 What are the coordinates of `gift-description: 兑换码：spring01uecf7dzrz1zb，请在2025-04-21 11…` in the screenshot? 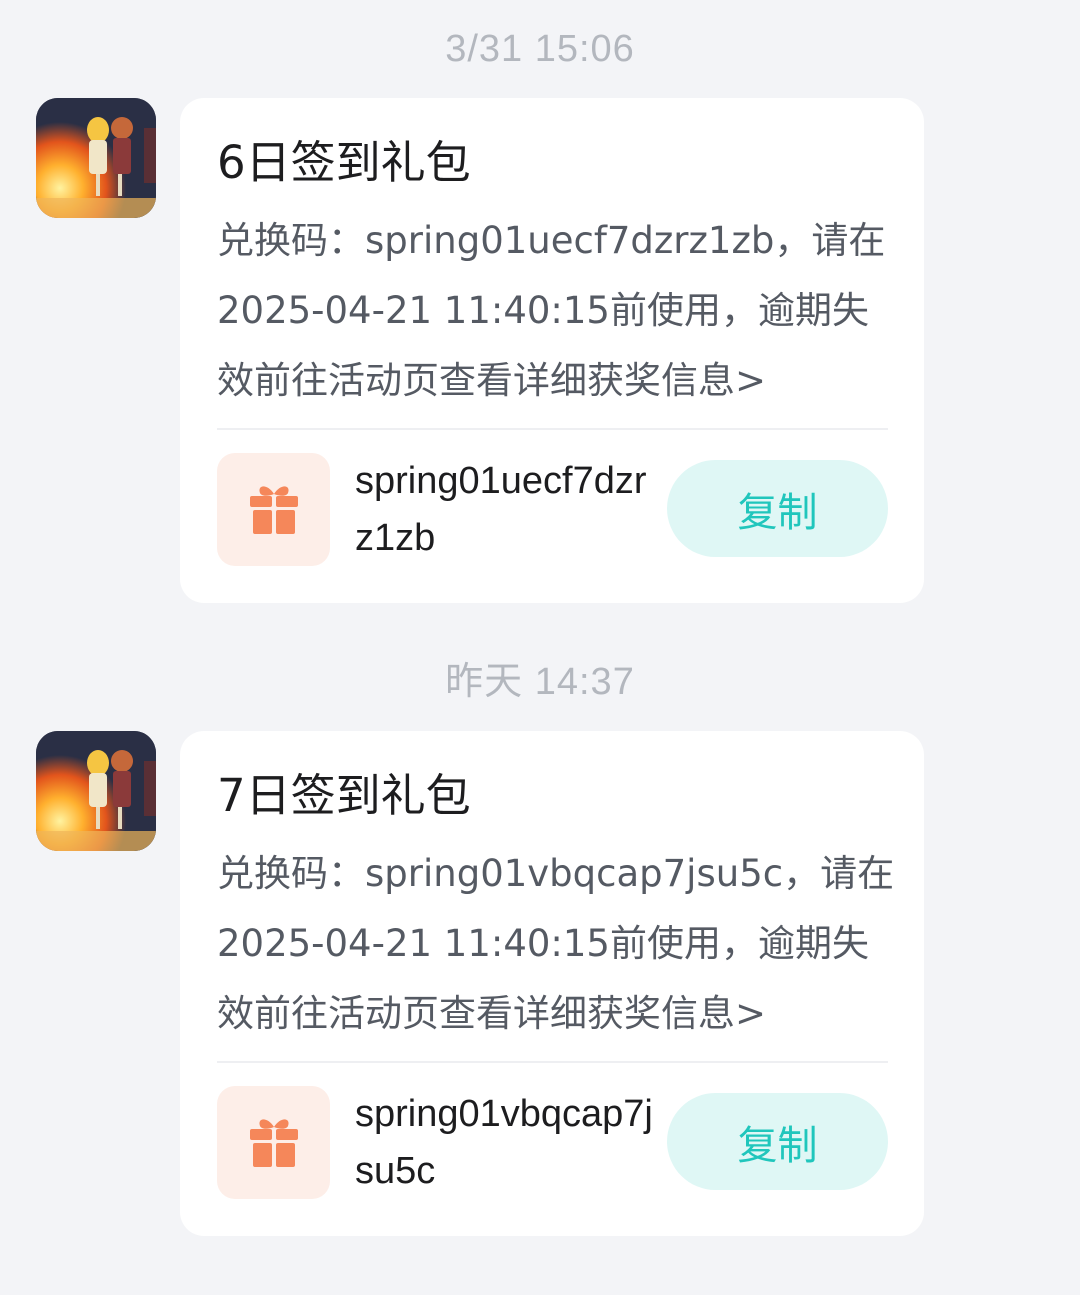 It's located at (557, 311).